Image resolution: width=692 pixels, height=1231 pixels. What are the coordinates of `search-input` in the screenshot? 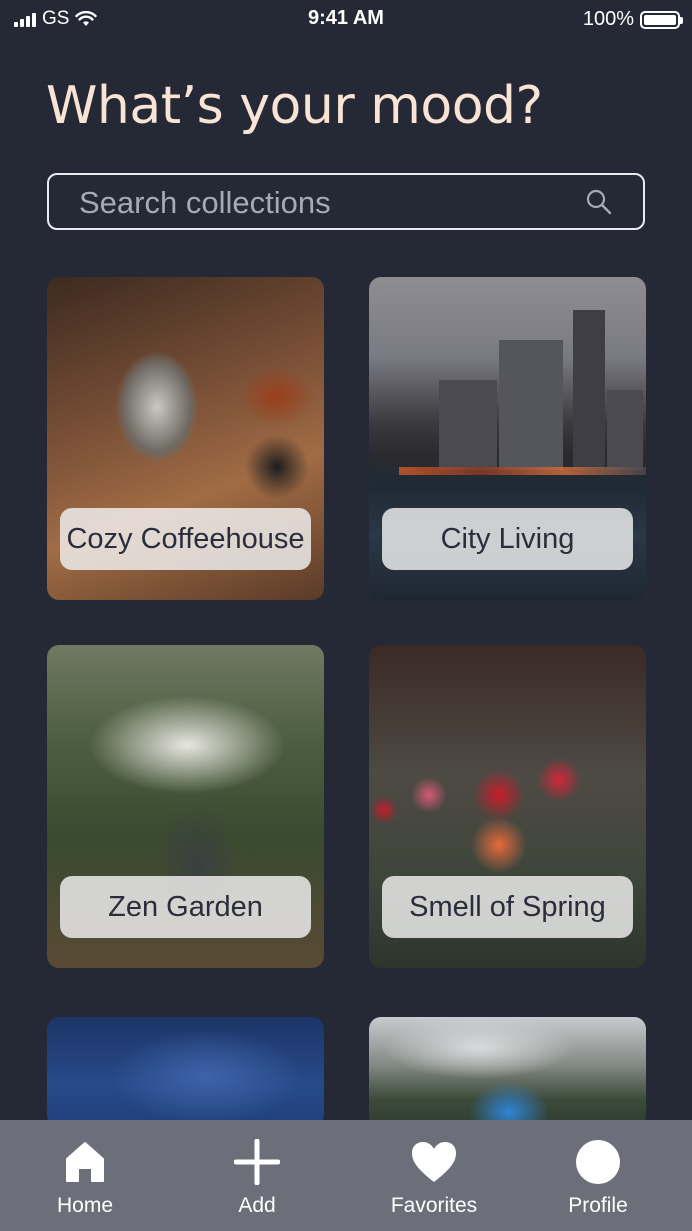 It's located at (319, 202).